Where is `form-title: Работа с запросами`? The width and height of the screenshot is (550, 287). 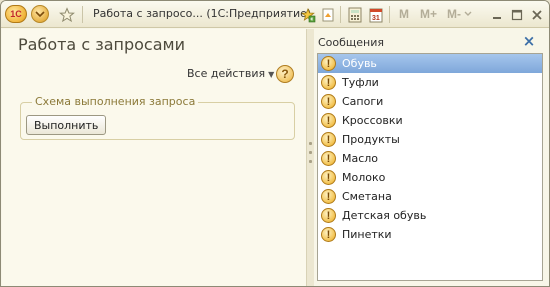
form-title: Работа с запросами is located at coordinates (101, 44).